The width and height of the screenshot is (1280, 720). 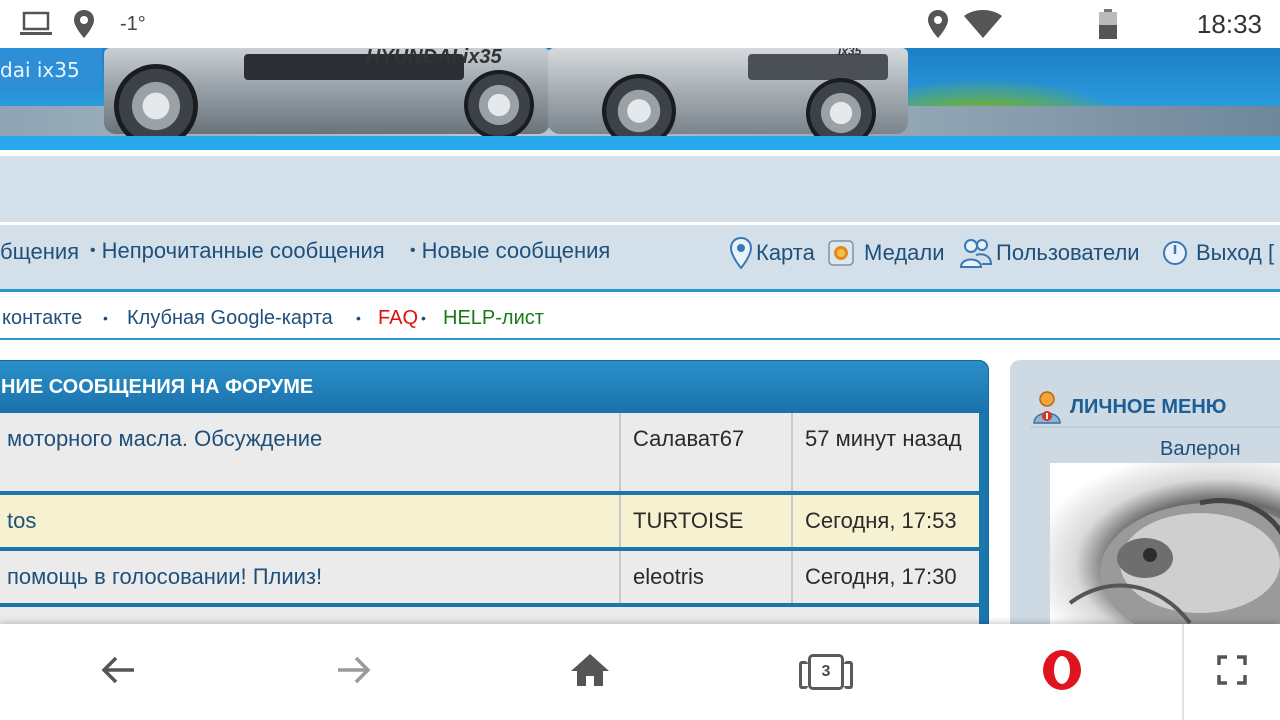 I want to click on fullscreen-button, so click(x=1232, y=672).